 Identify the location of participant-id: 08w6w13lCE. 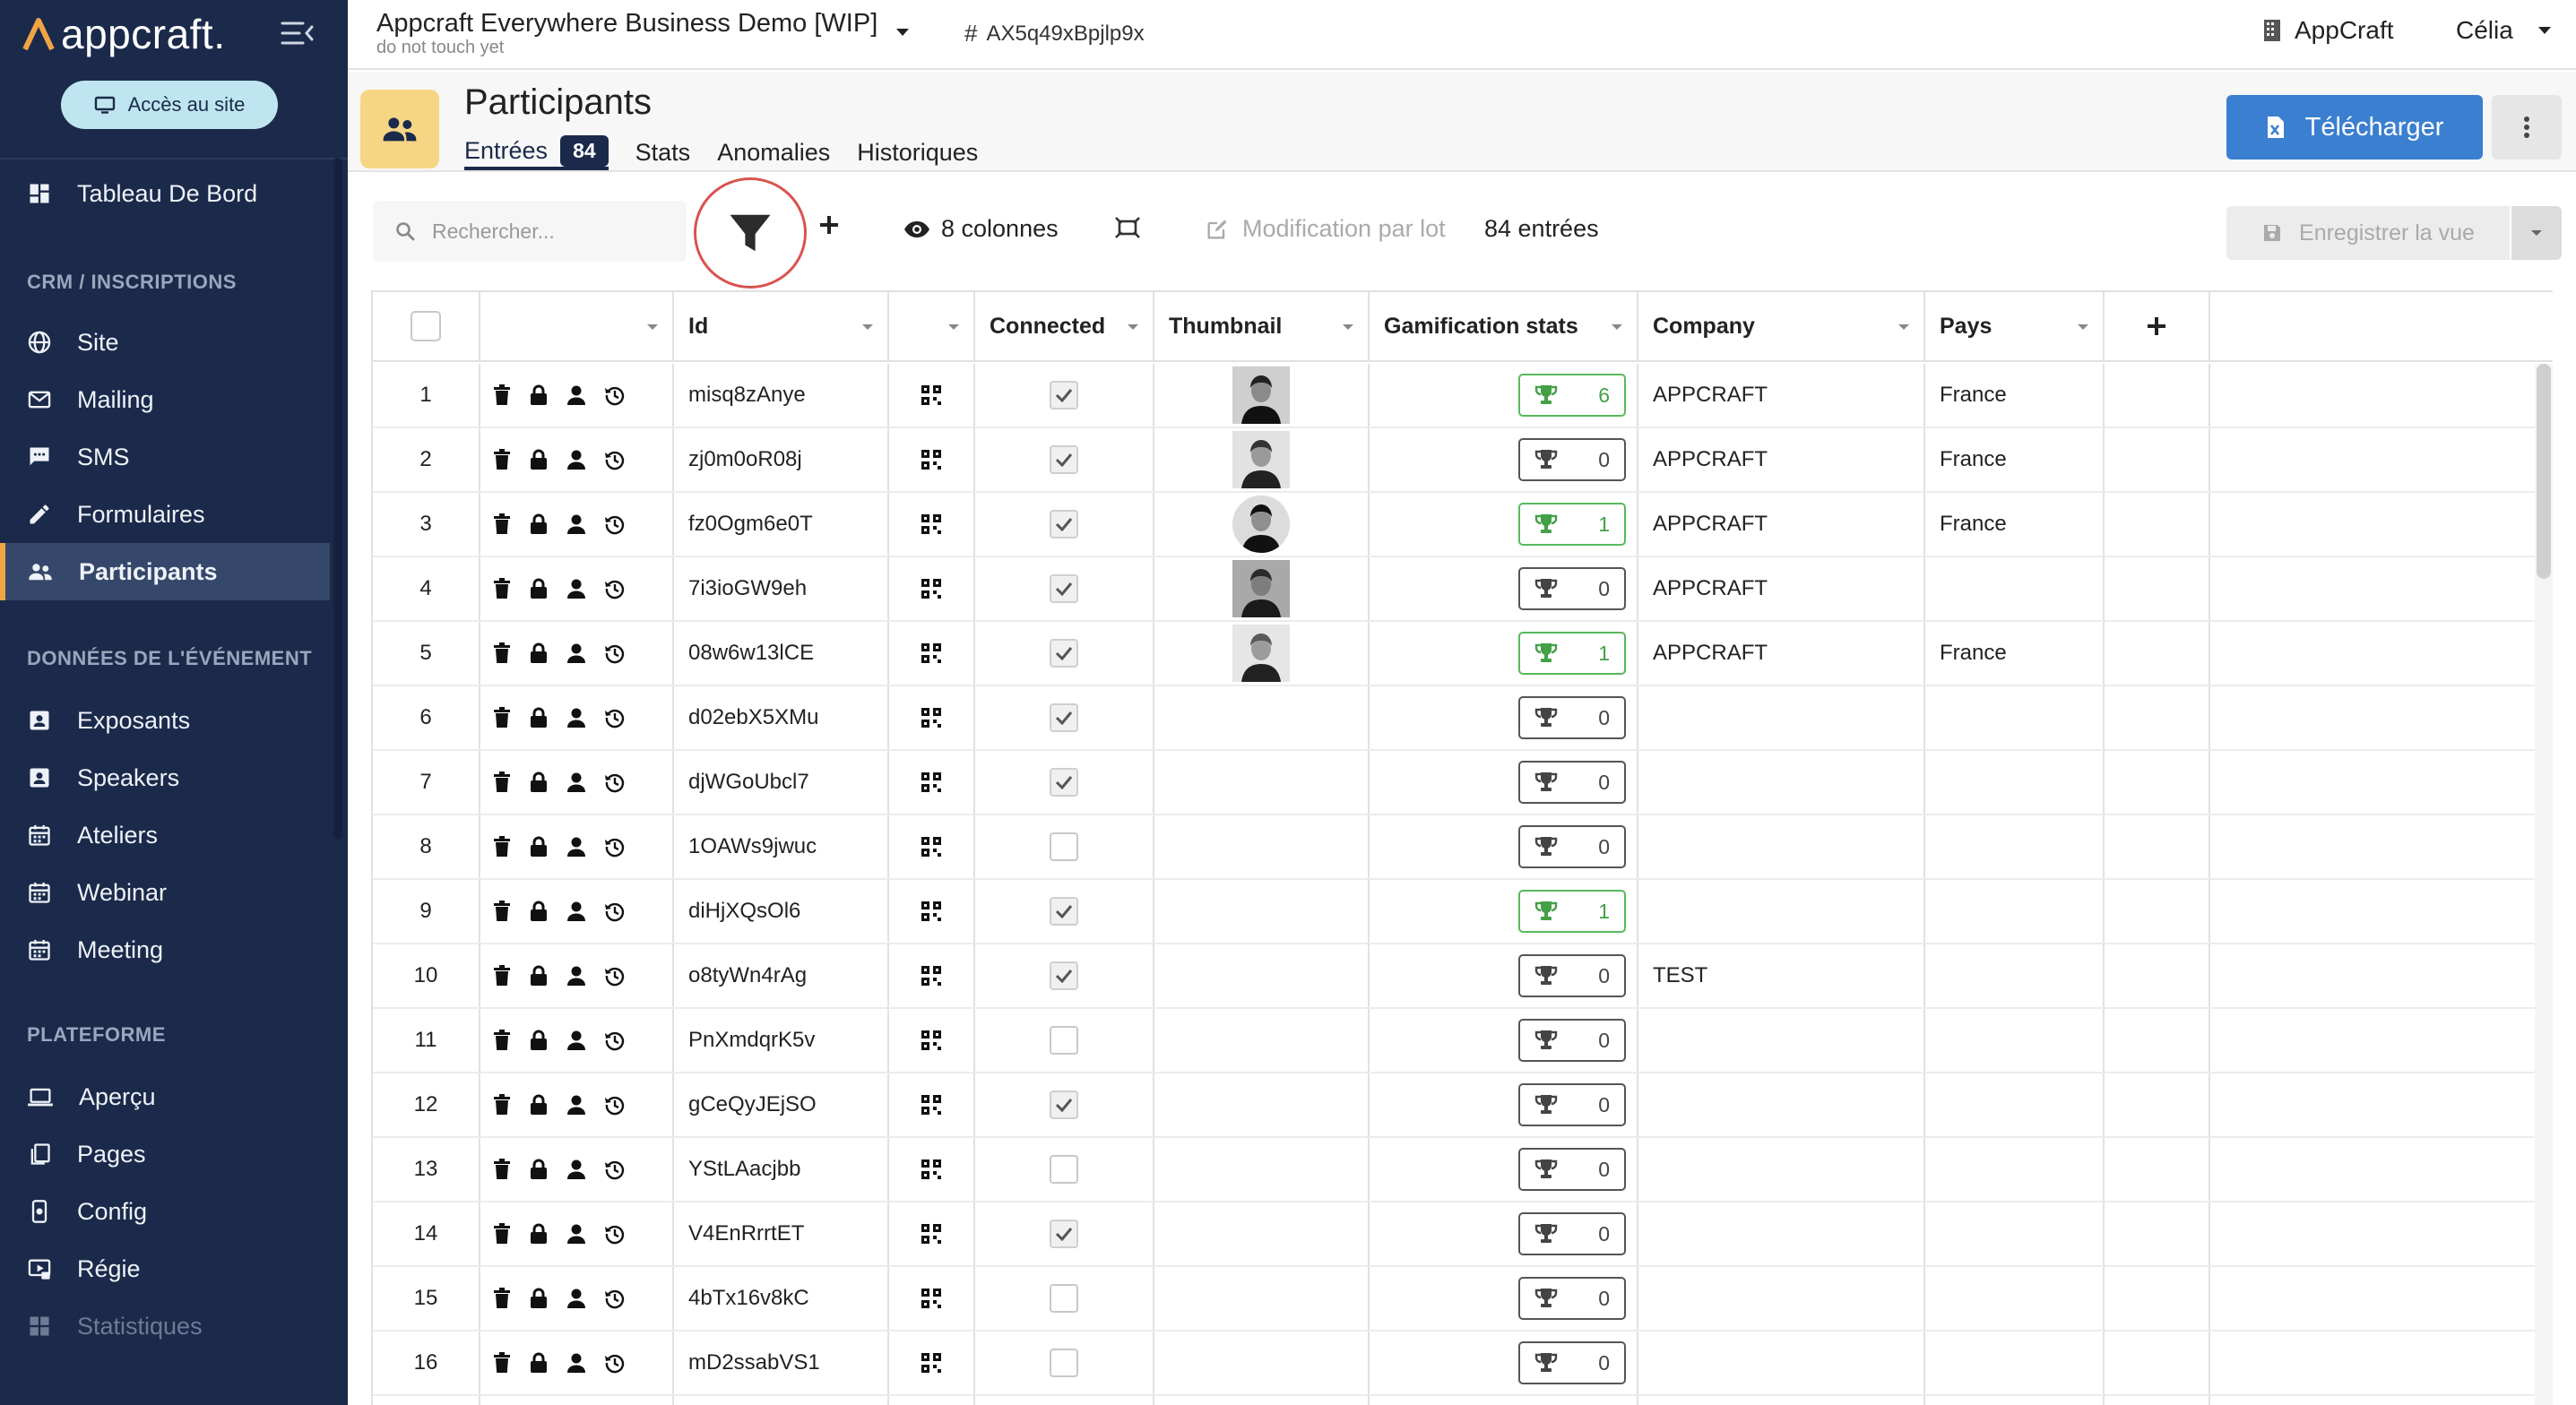
(781, 653).